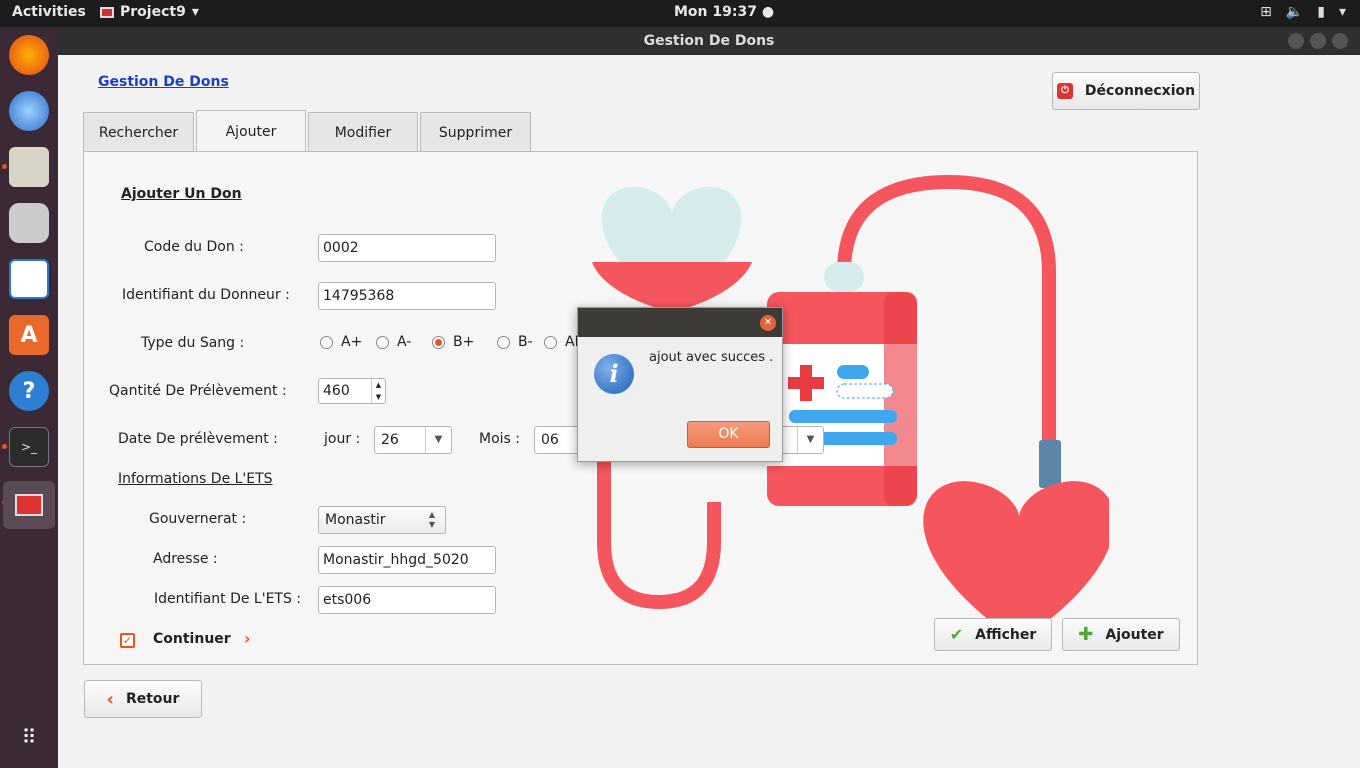 This screenshot has height=768, width=1360. I want to click on quantity-stepper: 460 ▲ ▼, so click(352, 391).